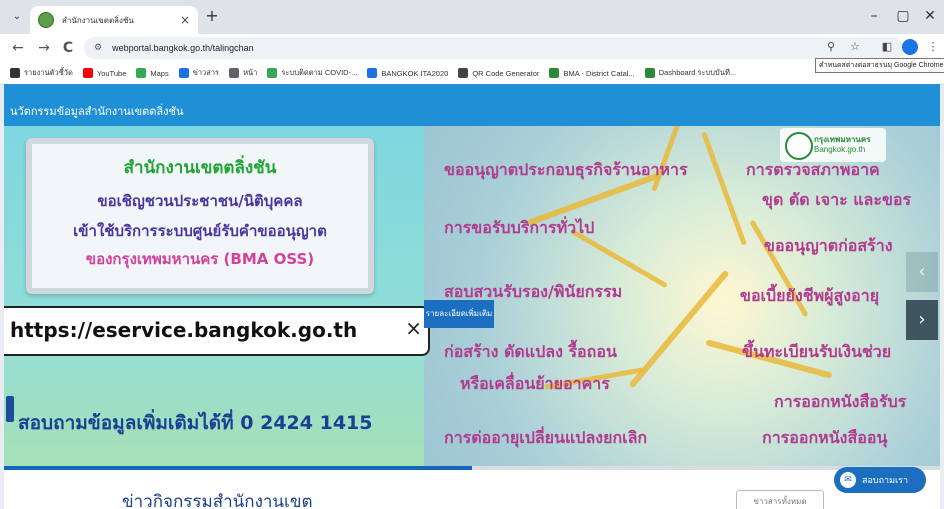 Image resolution: width=944 pixels, height=509 pixels. What do you see at coordinates (879, 65) in the screenshot?
I see `tooltip: คำหนดสต่างต่อสาธรนมุ Google Chrome` at bounding box center [879, 65].